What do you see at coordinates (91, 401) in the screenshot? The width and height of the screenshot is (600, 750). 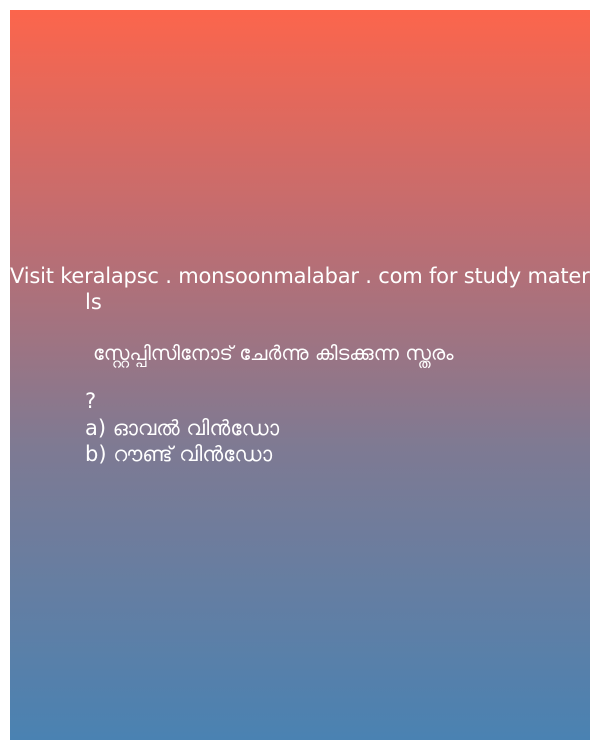 I see `question-mark: ?` at bounding box center [91, 401].